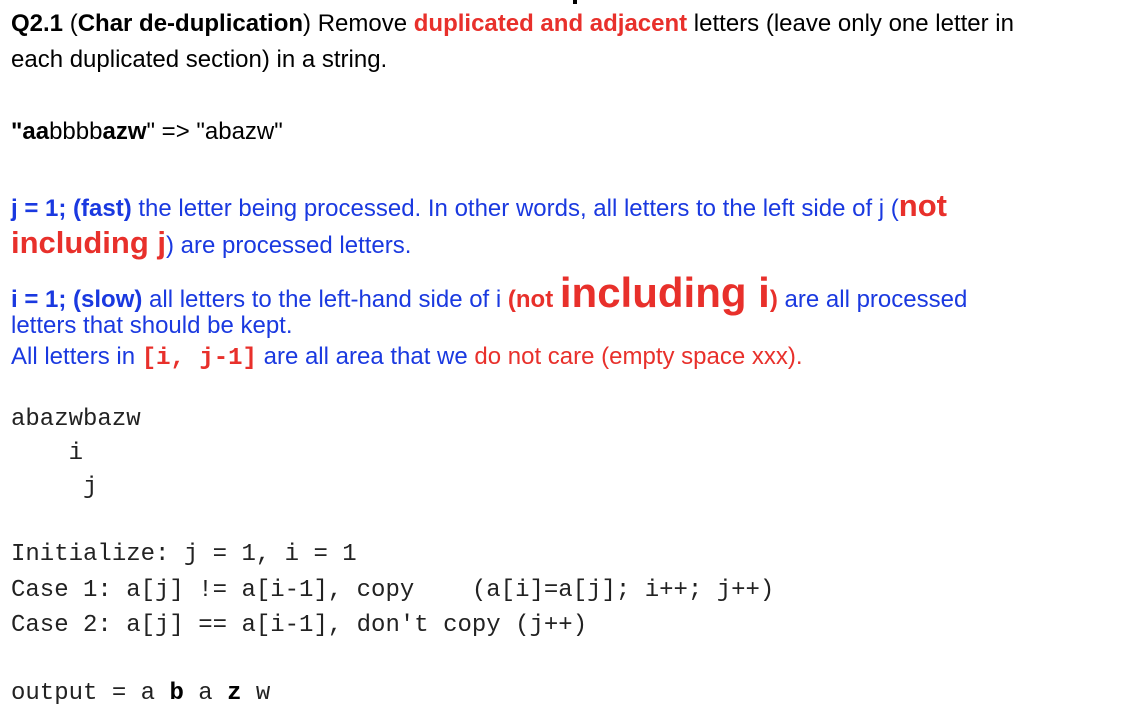  I want to click on output-end: w, so click(256, 693).